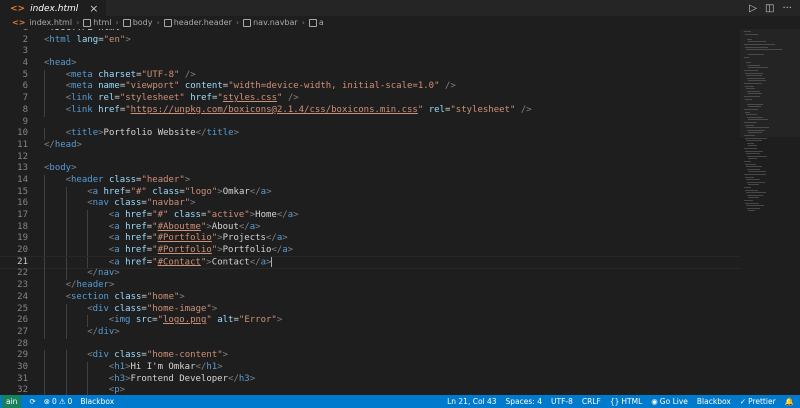  I want to click on sync-icon: ⟳, so click(32, 401).